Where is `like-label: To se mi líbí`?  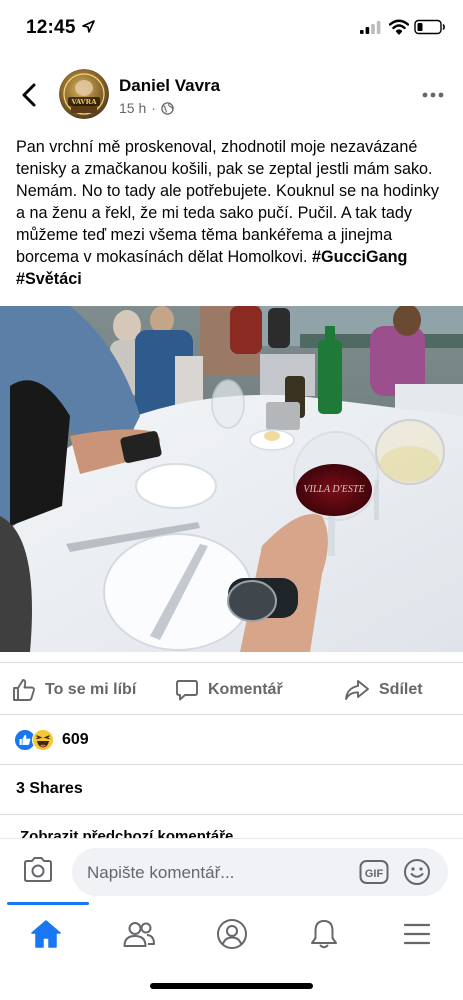 like-label: To se mi líbí is located at coordinates (91, 689).